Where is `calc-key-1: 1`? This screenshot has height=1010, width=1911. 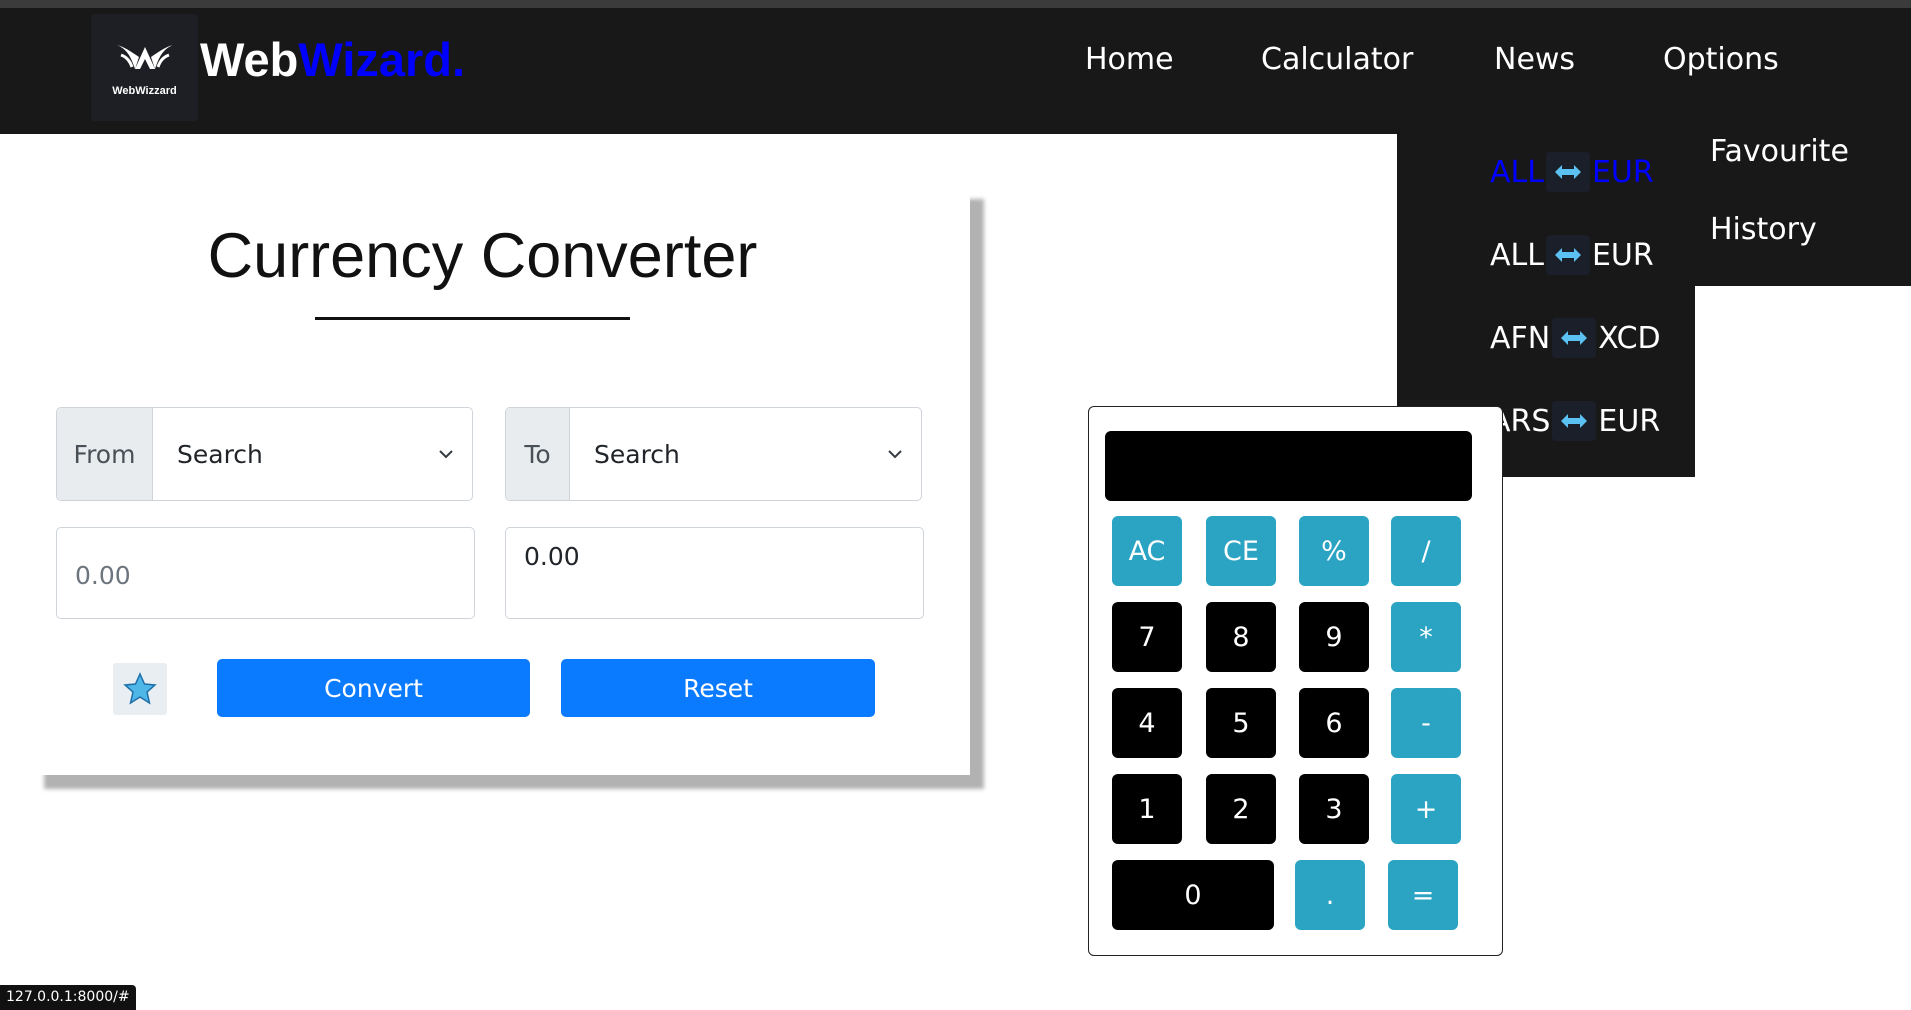 calc-key-1: 1 is located at coordinates (1147, 809).